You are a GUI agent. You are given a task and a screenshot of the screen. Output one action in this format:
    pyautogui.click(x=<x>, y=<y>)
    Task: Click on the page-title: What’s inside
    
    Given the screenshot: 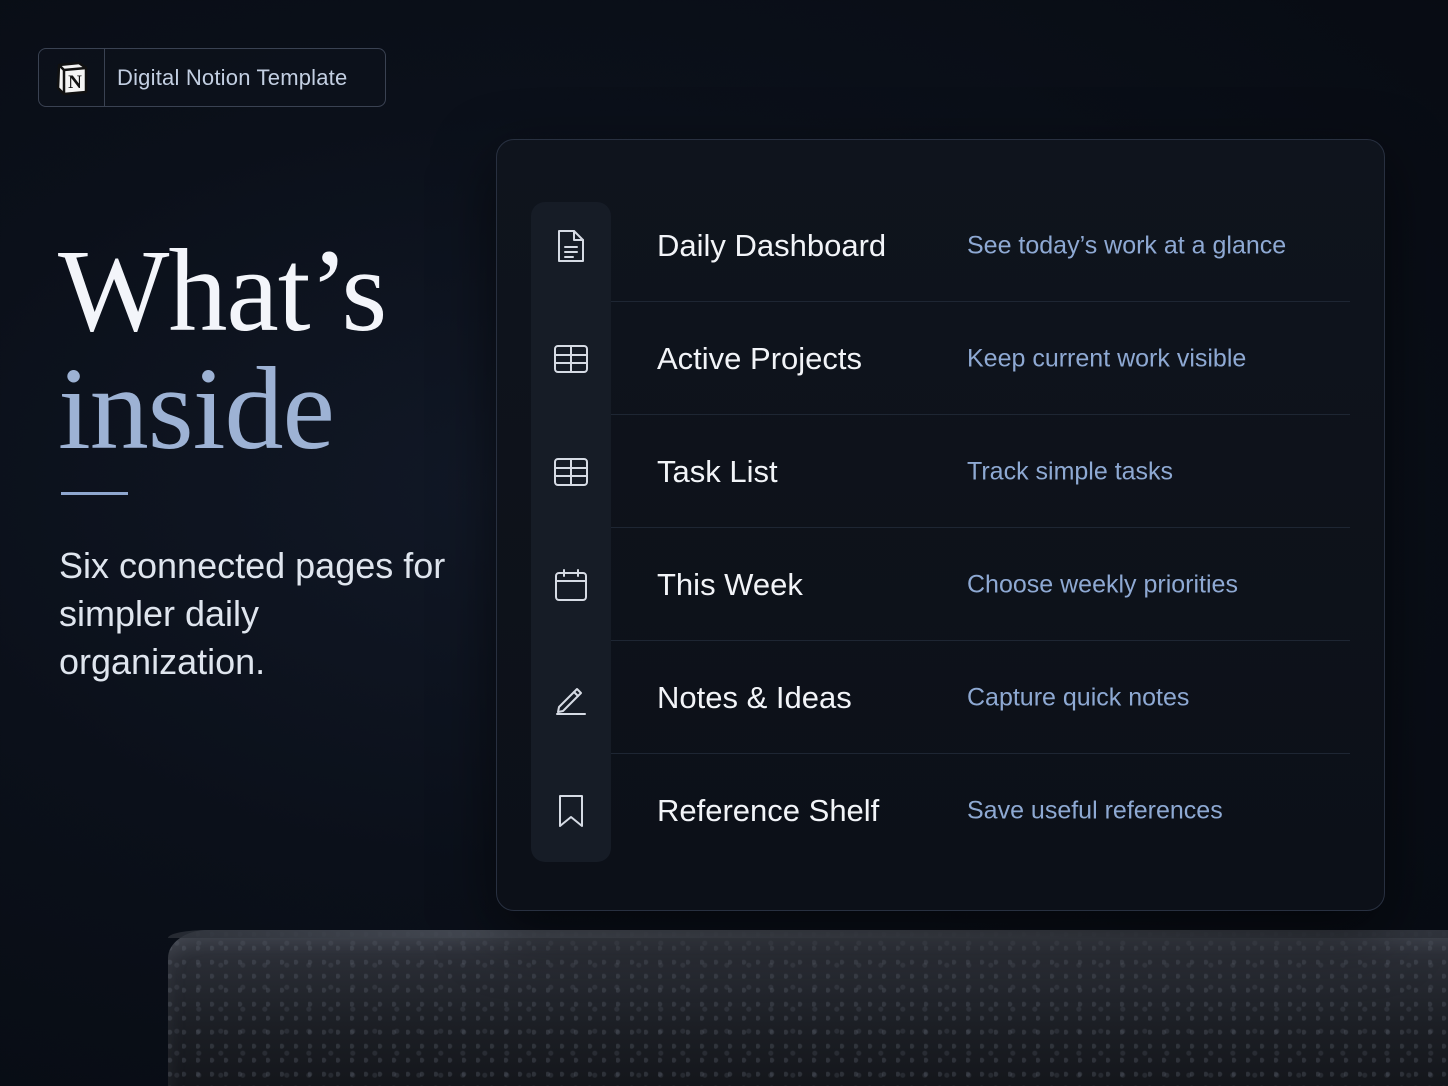 What is the action you would take?
    pyautogui.click(x=222, y=349)
    